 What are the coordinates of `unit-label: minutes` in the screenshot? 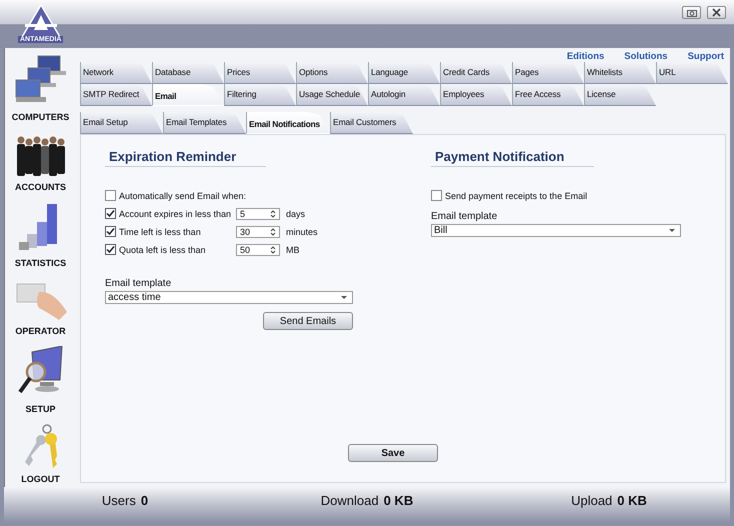 It's located at (302, 231).